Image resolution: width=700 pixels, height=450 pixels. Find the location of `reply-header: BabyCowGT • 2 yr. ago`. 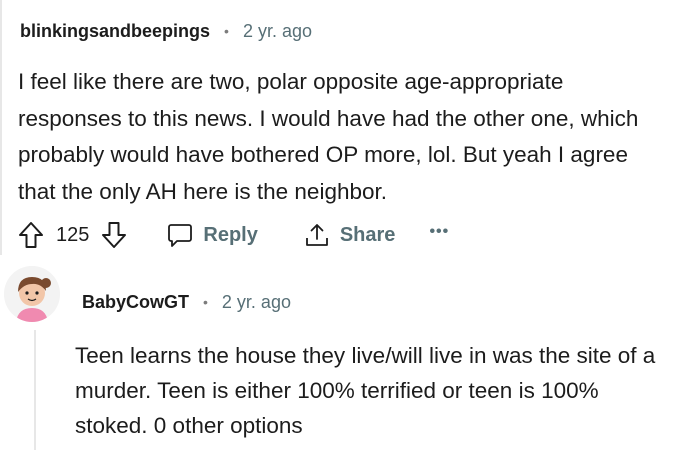

reply-header: BabyCowGT • 2 yr. ago is located at coordinates (186, 302).